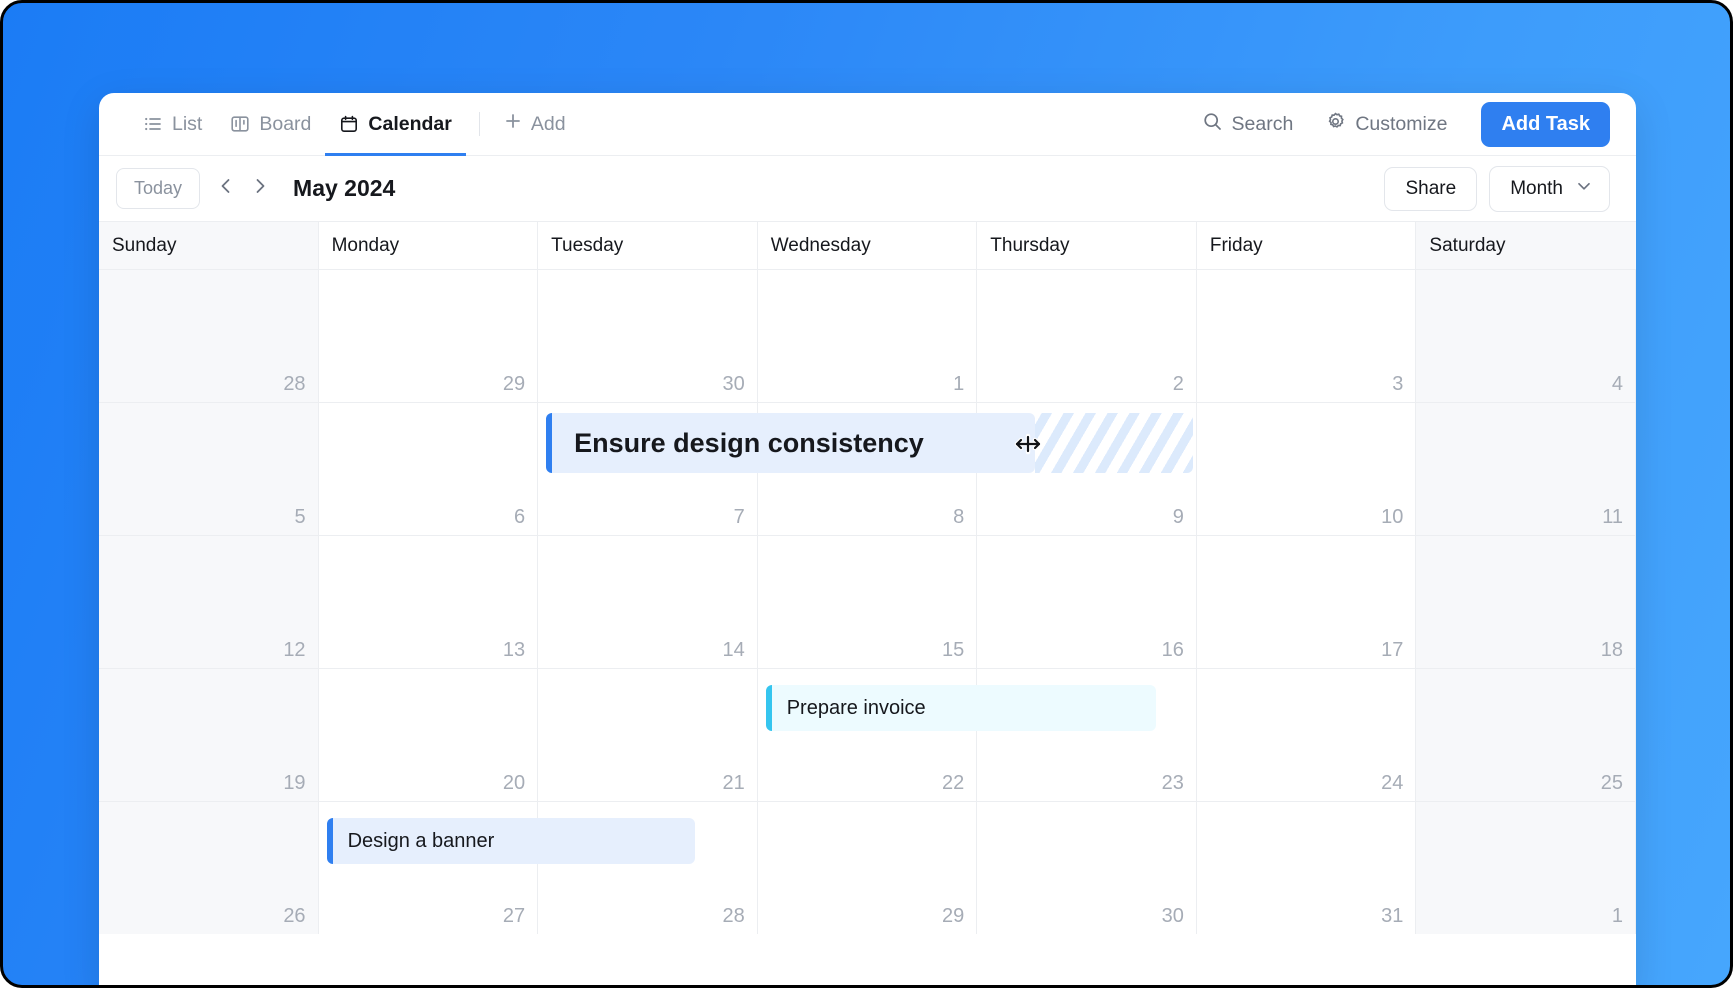  Describe the element at coordinates (410, 123) in the screenshot. I see `tab-calendar-label: Calendar` at that location.